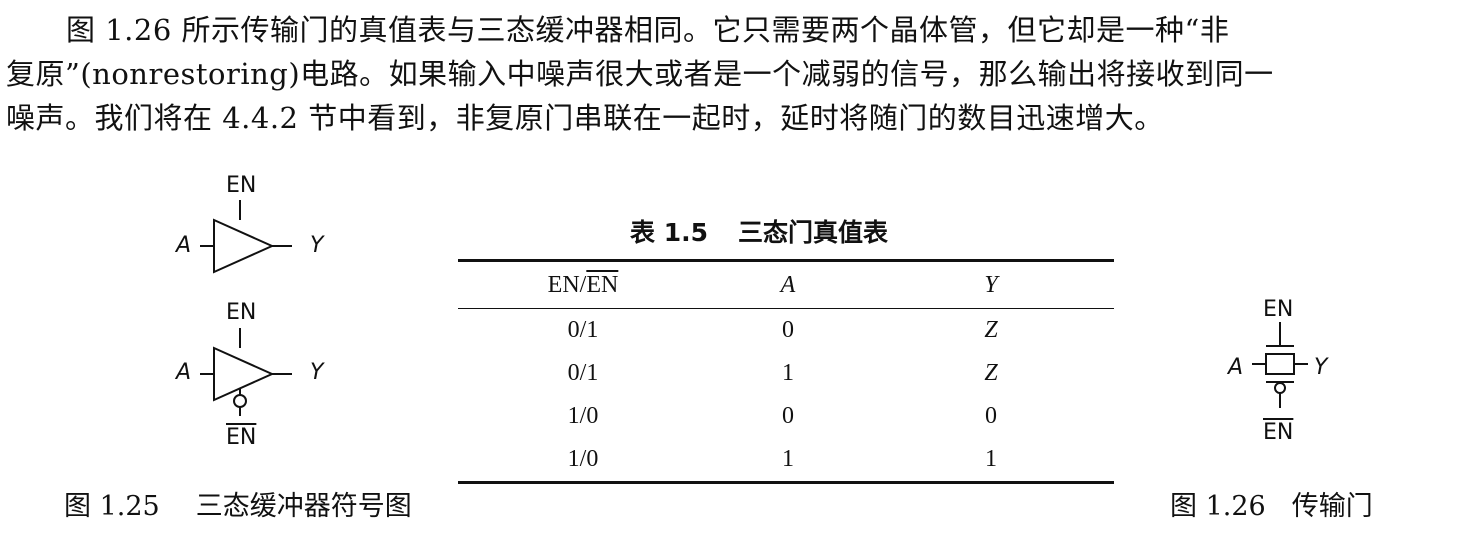  What do you see at coordinates (991, 284) in the screenshot?
I see `header-y: Y` at bounding box center [991, 284].